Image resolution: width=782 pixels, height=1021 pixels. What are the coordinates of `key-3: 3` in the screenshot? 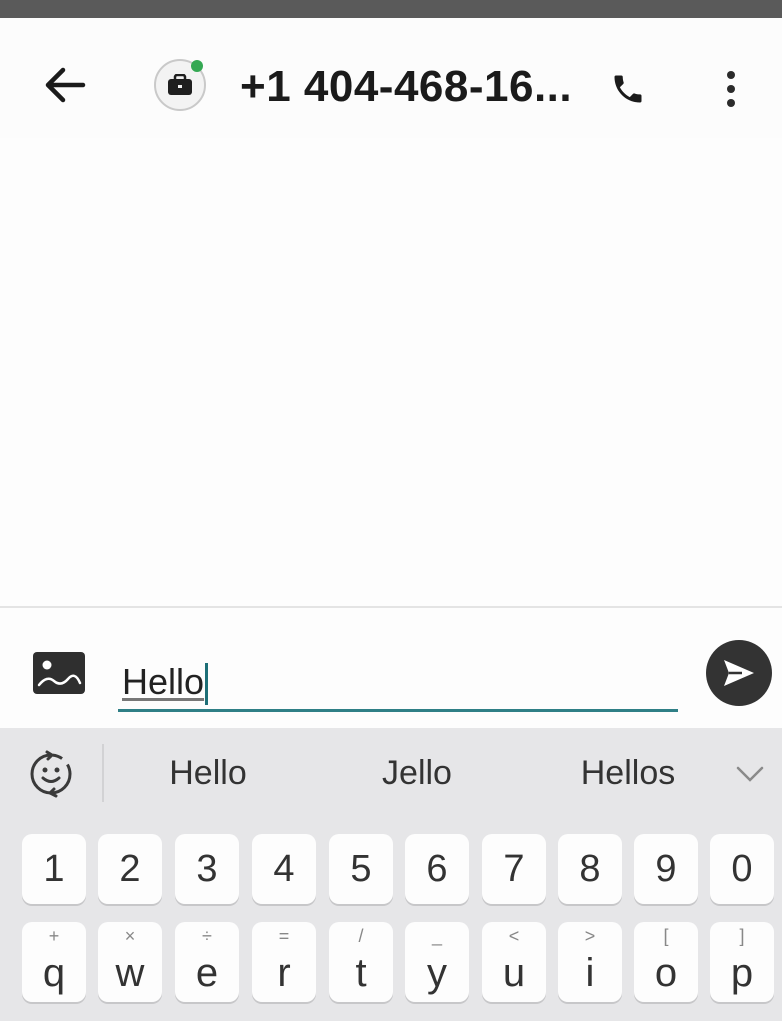 It's located at (207, 869).